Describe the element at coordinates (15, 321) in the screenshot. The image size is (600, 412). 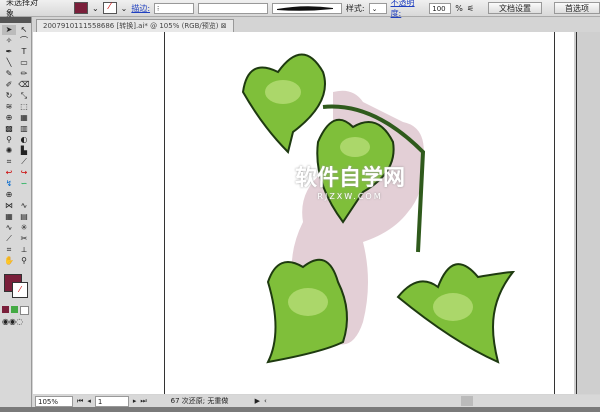
I see `screen-mode-icon: ◉◉◌` at that location.